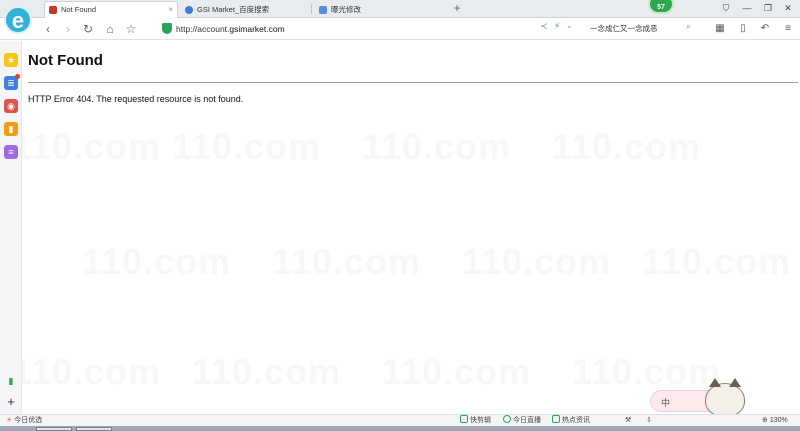  Describe the element at coordinates (765, 420) in the screenshot. I see `zoom-icon: ⊕` at that location.